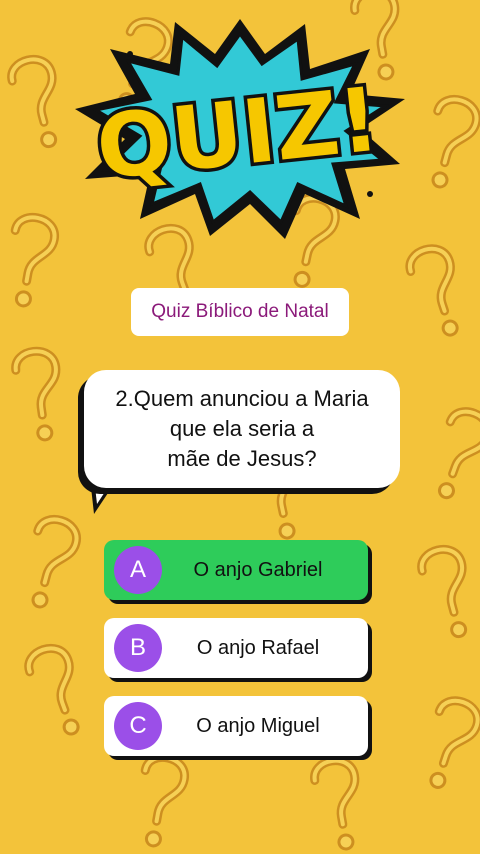 The height and width of the screenshot is (854, 480). Describe the element at coordinates (258, 569) in the screenshot. I see `option-text-a: O anjo Gabriel` at that location.